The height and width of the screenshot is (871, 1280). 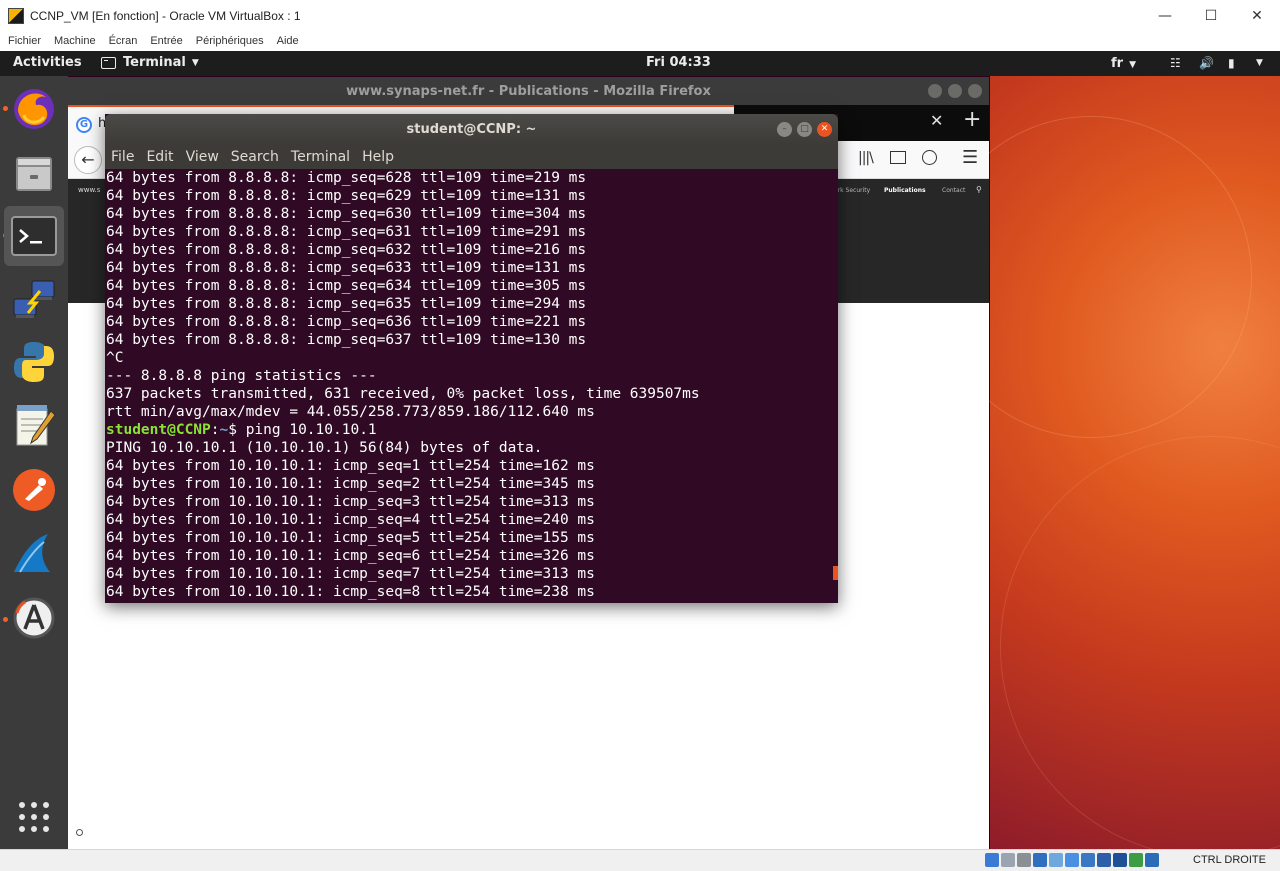 What do you see at coordinates (47, 62) in the screenshot?
I see `activities-button: Activities` at bounding box center [47, 62].